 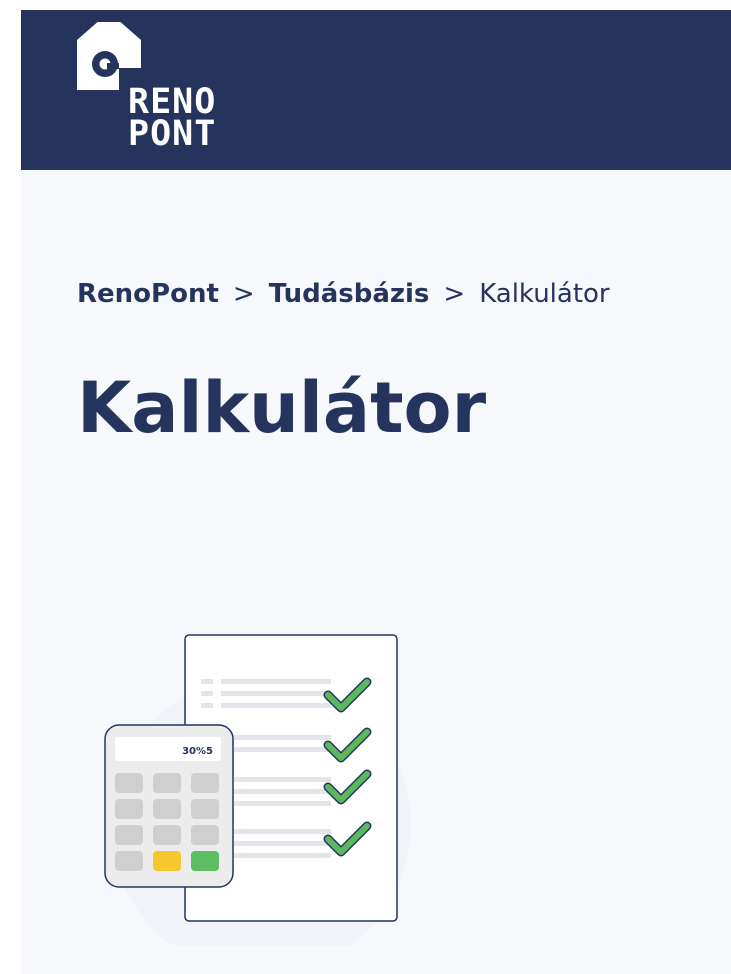 I want to click on renopont-logo: RENO PONT, so click(x=168, y=92).